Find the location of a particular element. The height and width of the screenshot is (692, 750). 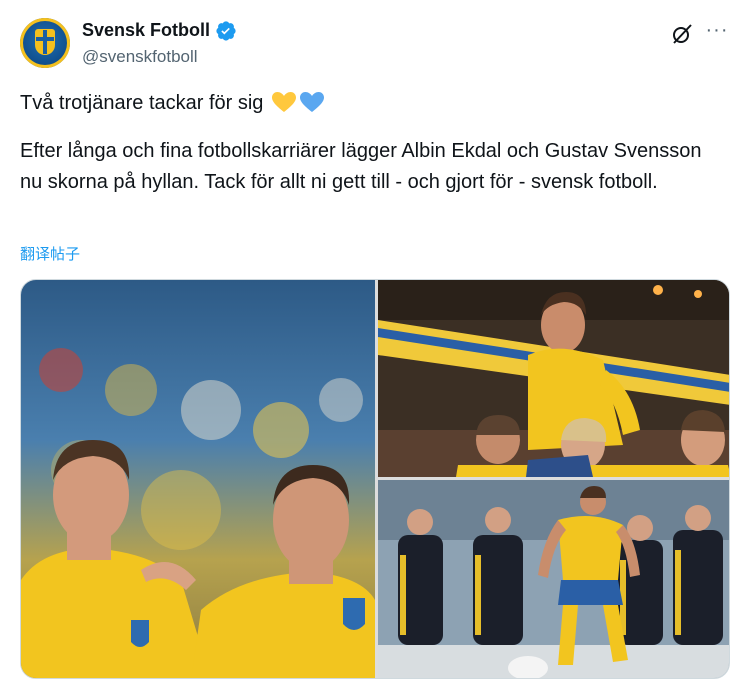

more-options-icon: ··· is located at coordinates (717, 33).